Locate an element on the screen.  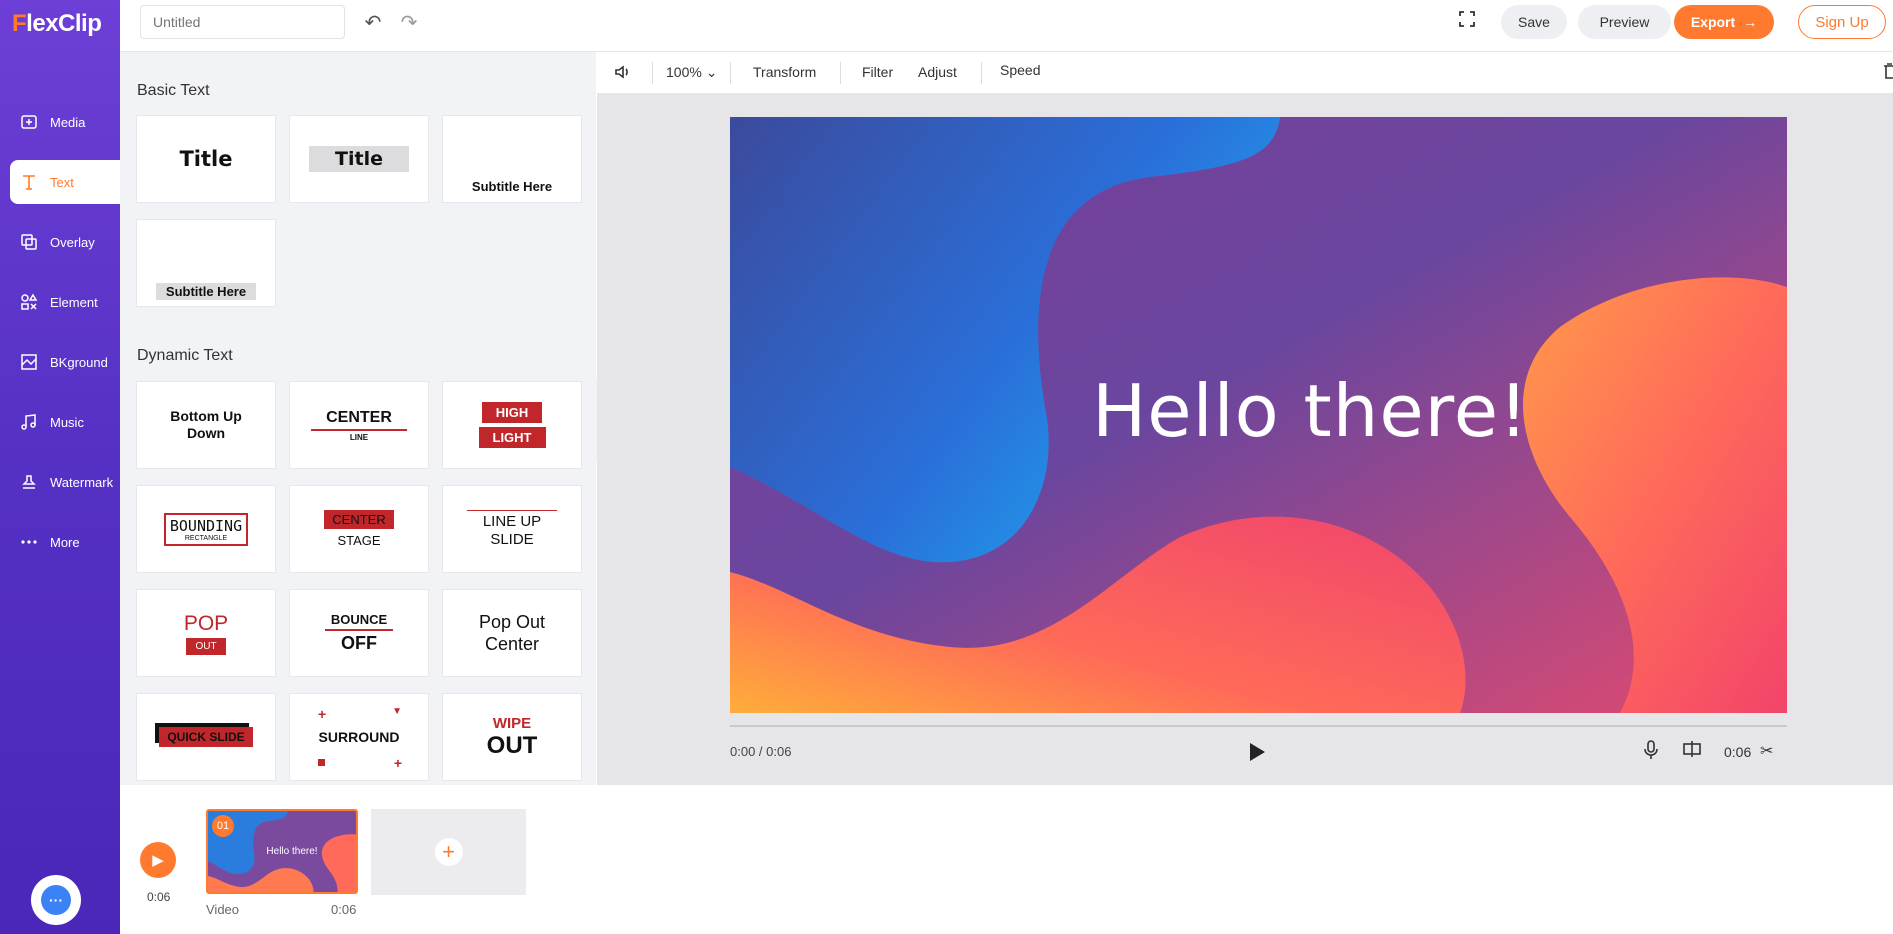
template-label: HIGH is located at coordinates (512, 412).